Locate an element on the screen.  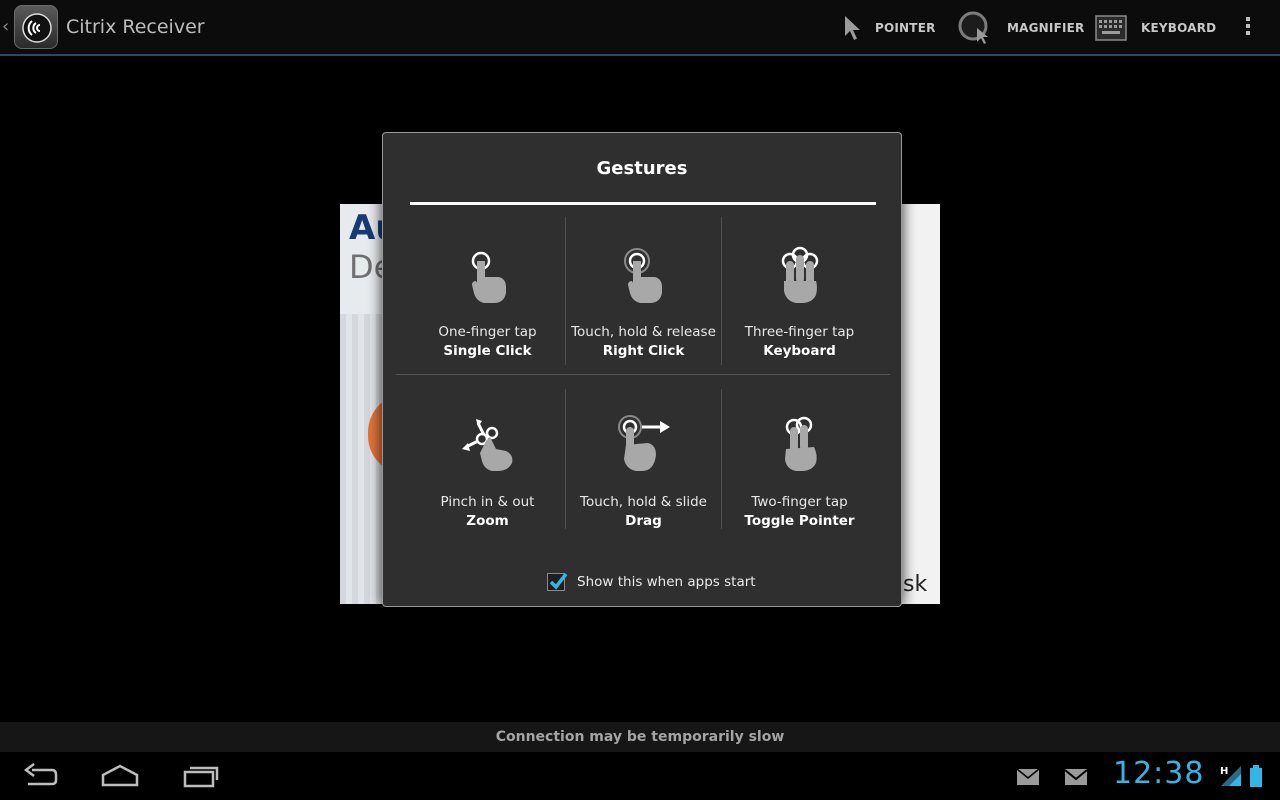
gesture-description: Two-finger tap is located at coordinates (799, 502).